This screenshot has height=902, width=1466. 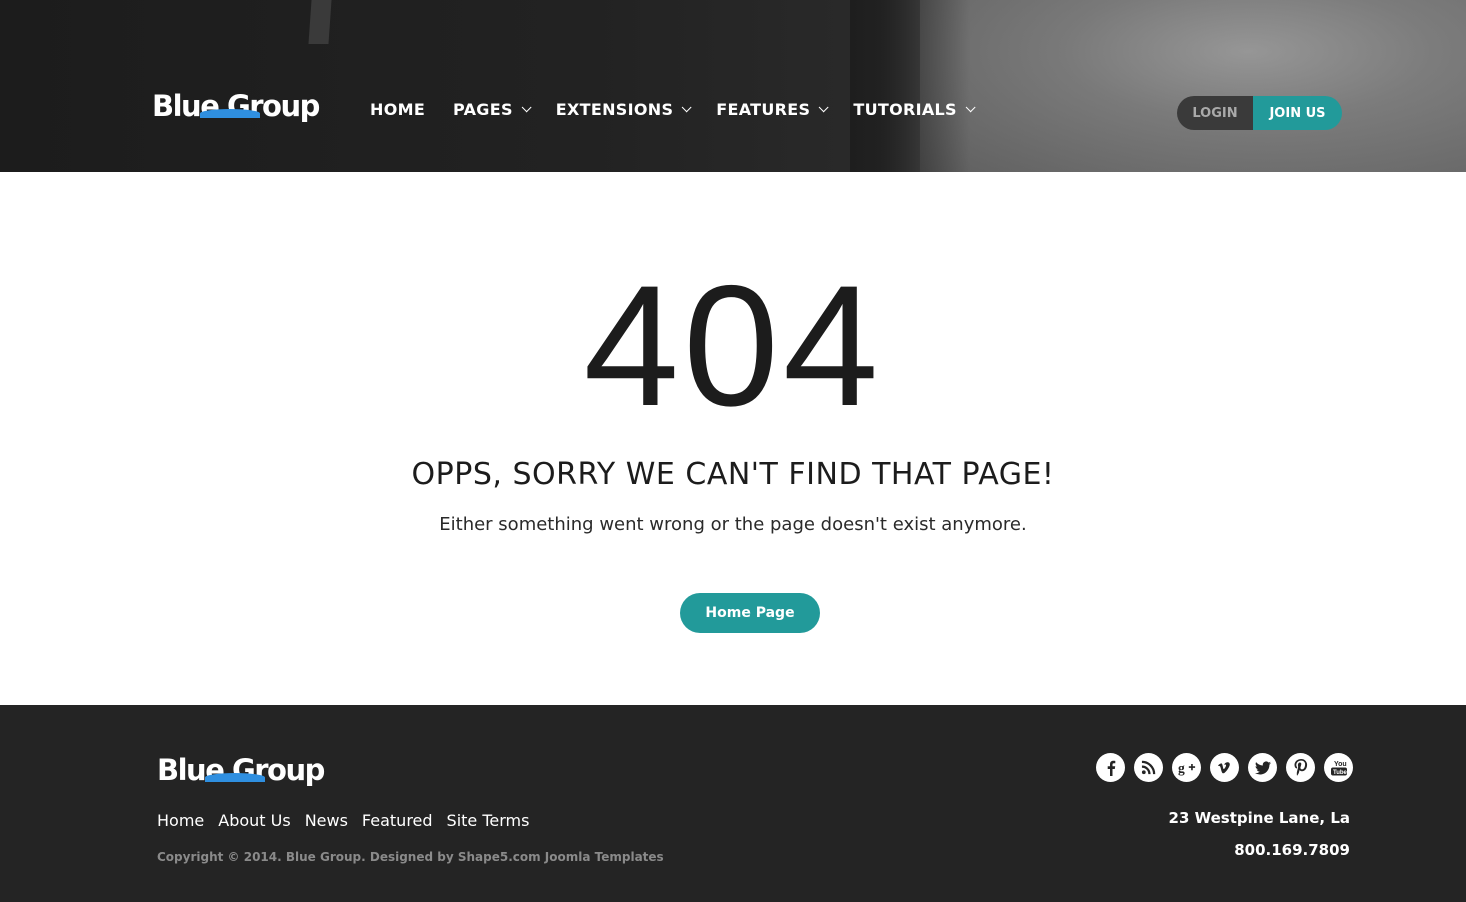 I want to click on header-background-fade, so click(x=910, y=86).